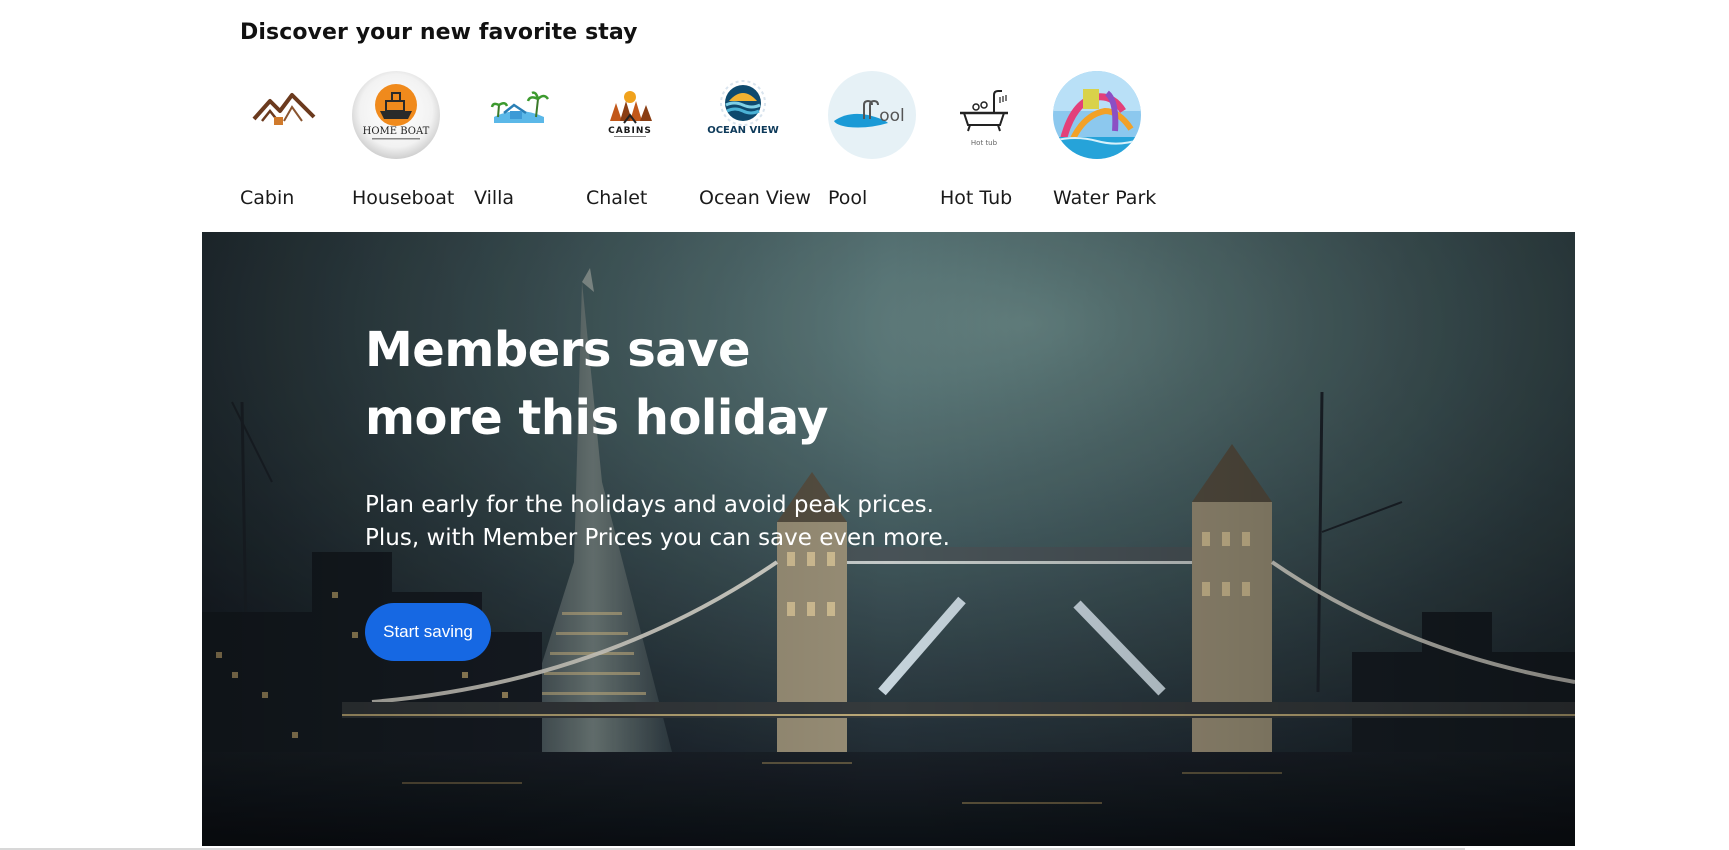 The width and height of the screenshot is (1729, 850). I want to click on category-label: Houseboat, so click(403, 198).